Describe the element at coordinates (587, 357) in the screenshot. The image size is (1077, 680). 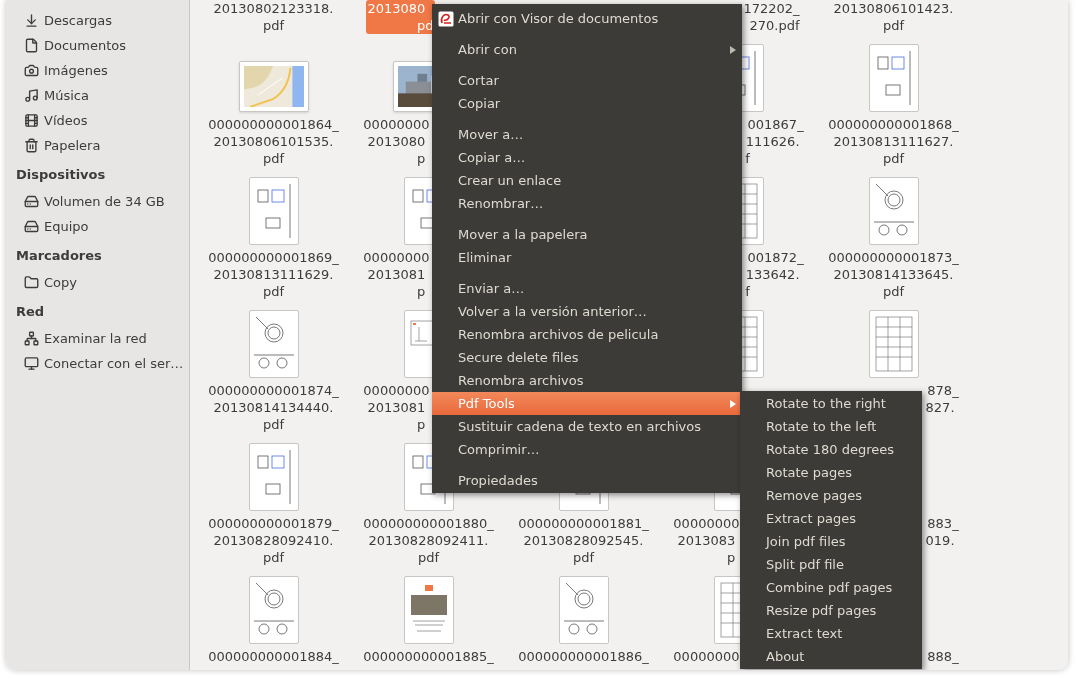
I see `menu-item: Secure delete files` at that location.